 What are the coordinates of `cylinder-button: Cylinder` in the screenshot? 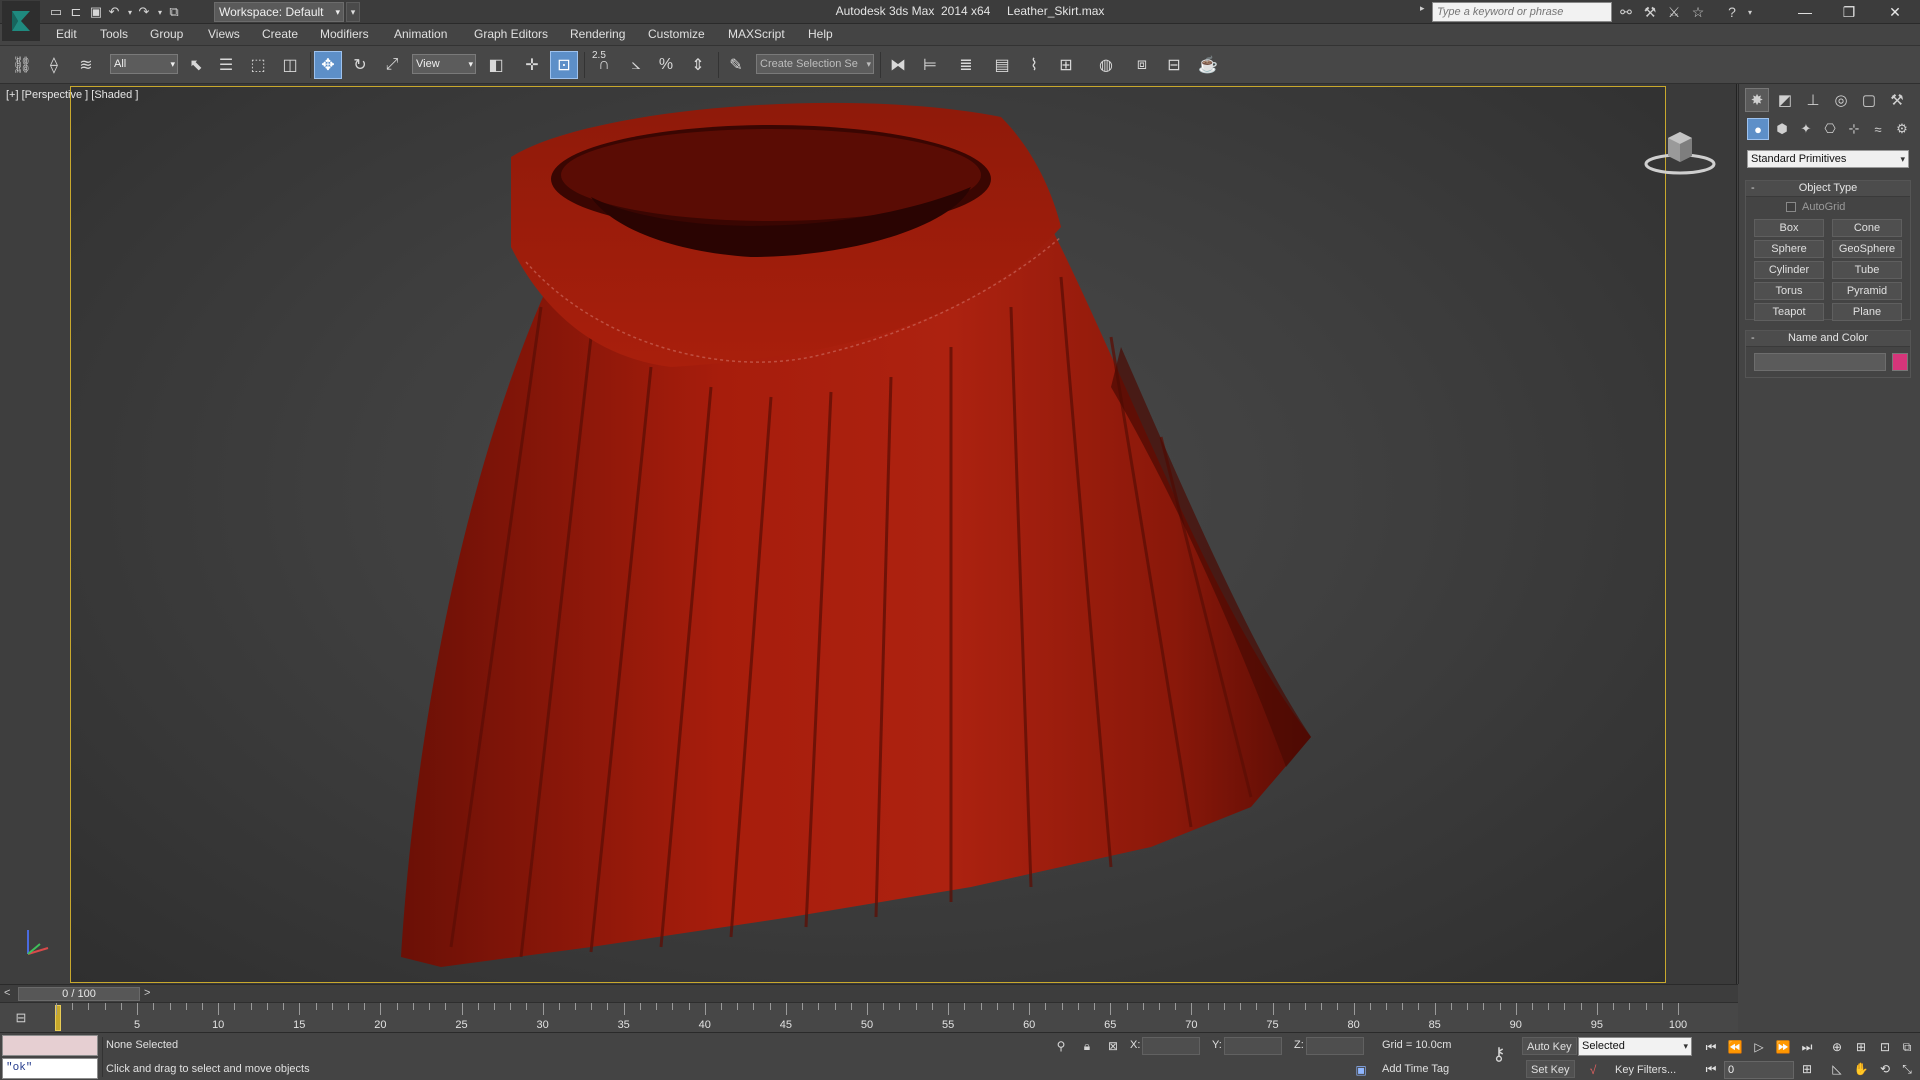 It's located at (1789, 270).